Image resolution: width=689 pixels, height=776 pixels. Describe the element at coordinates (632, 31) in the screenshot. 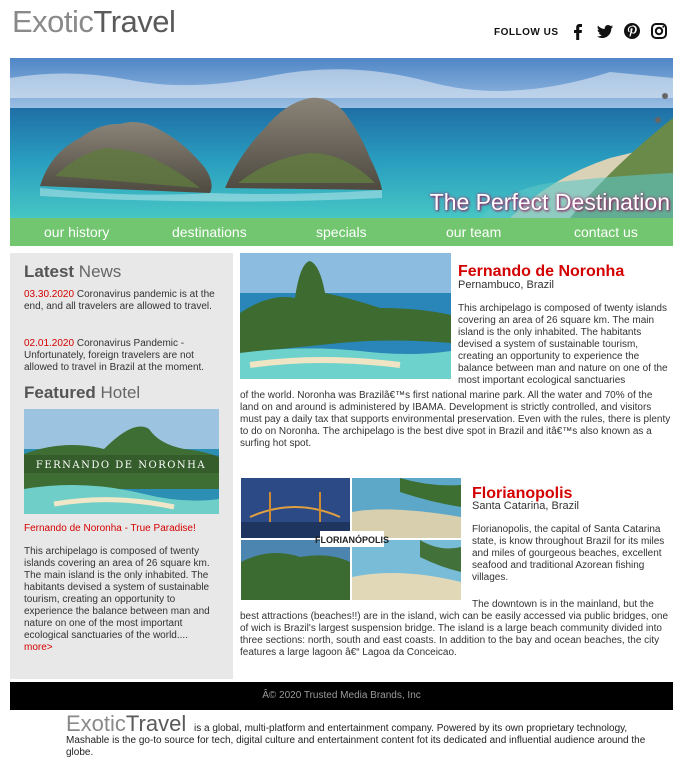

I see `pinterest-icon` at that location.